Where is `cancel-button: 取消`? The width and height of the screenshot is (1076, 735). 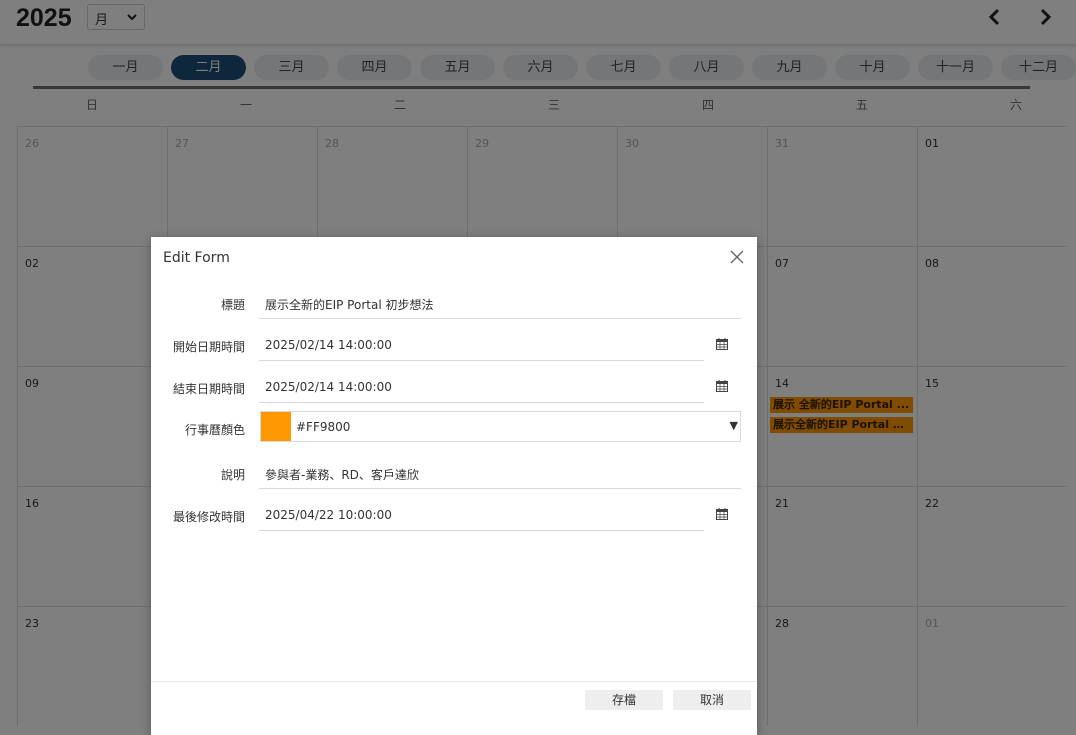
cancel-button: 取消 is located at coordinates (712, 700).